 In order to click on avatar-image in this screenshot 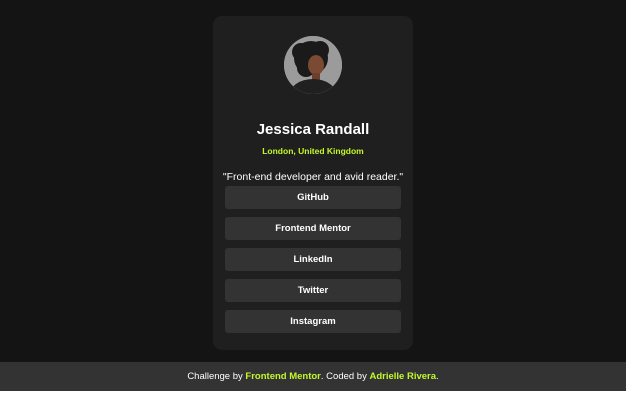, I will do `click(313, 65)`.